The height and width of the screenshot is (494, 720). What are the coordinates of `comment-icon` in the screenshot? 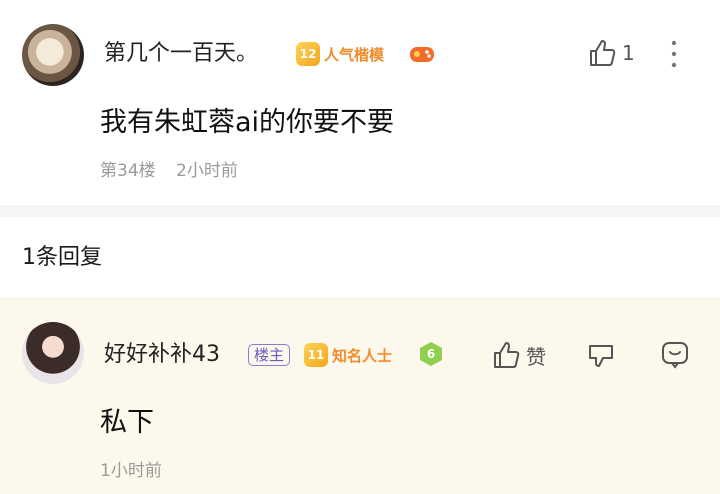 It's located at (675, 357).